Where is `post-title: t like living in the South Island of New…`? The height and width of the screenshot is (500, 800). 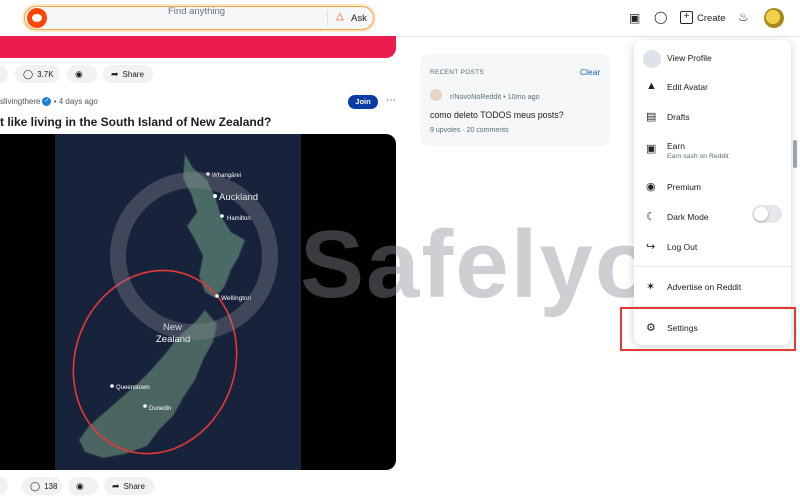
post-title: t like living in the South Island of New… is located at coordinates (135, 122).